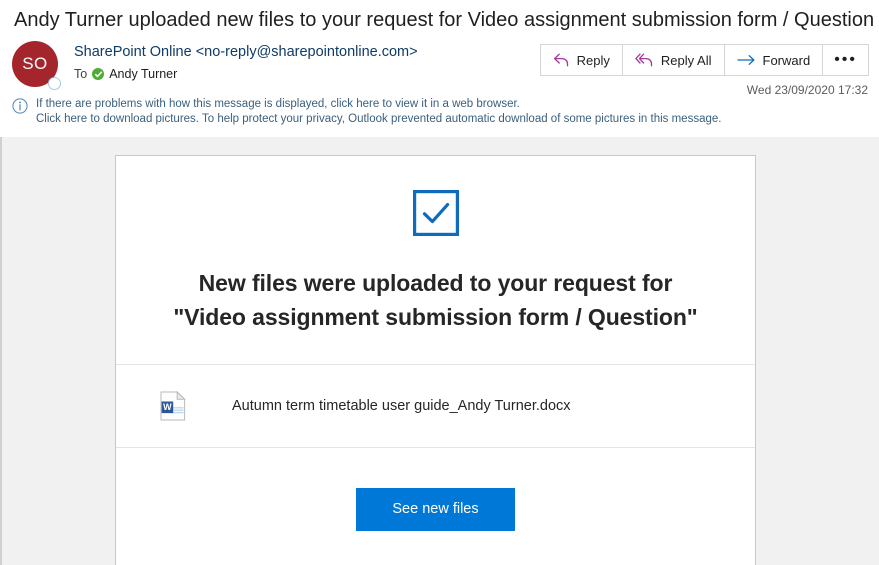  I want to click on forward-label: Forward, so click(786, 60).